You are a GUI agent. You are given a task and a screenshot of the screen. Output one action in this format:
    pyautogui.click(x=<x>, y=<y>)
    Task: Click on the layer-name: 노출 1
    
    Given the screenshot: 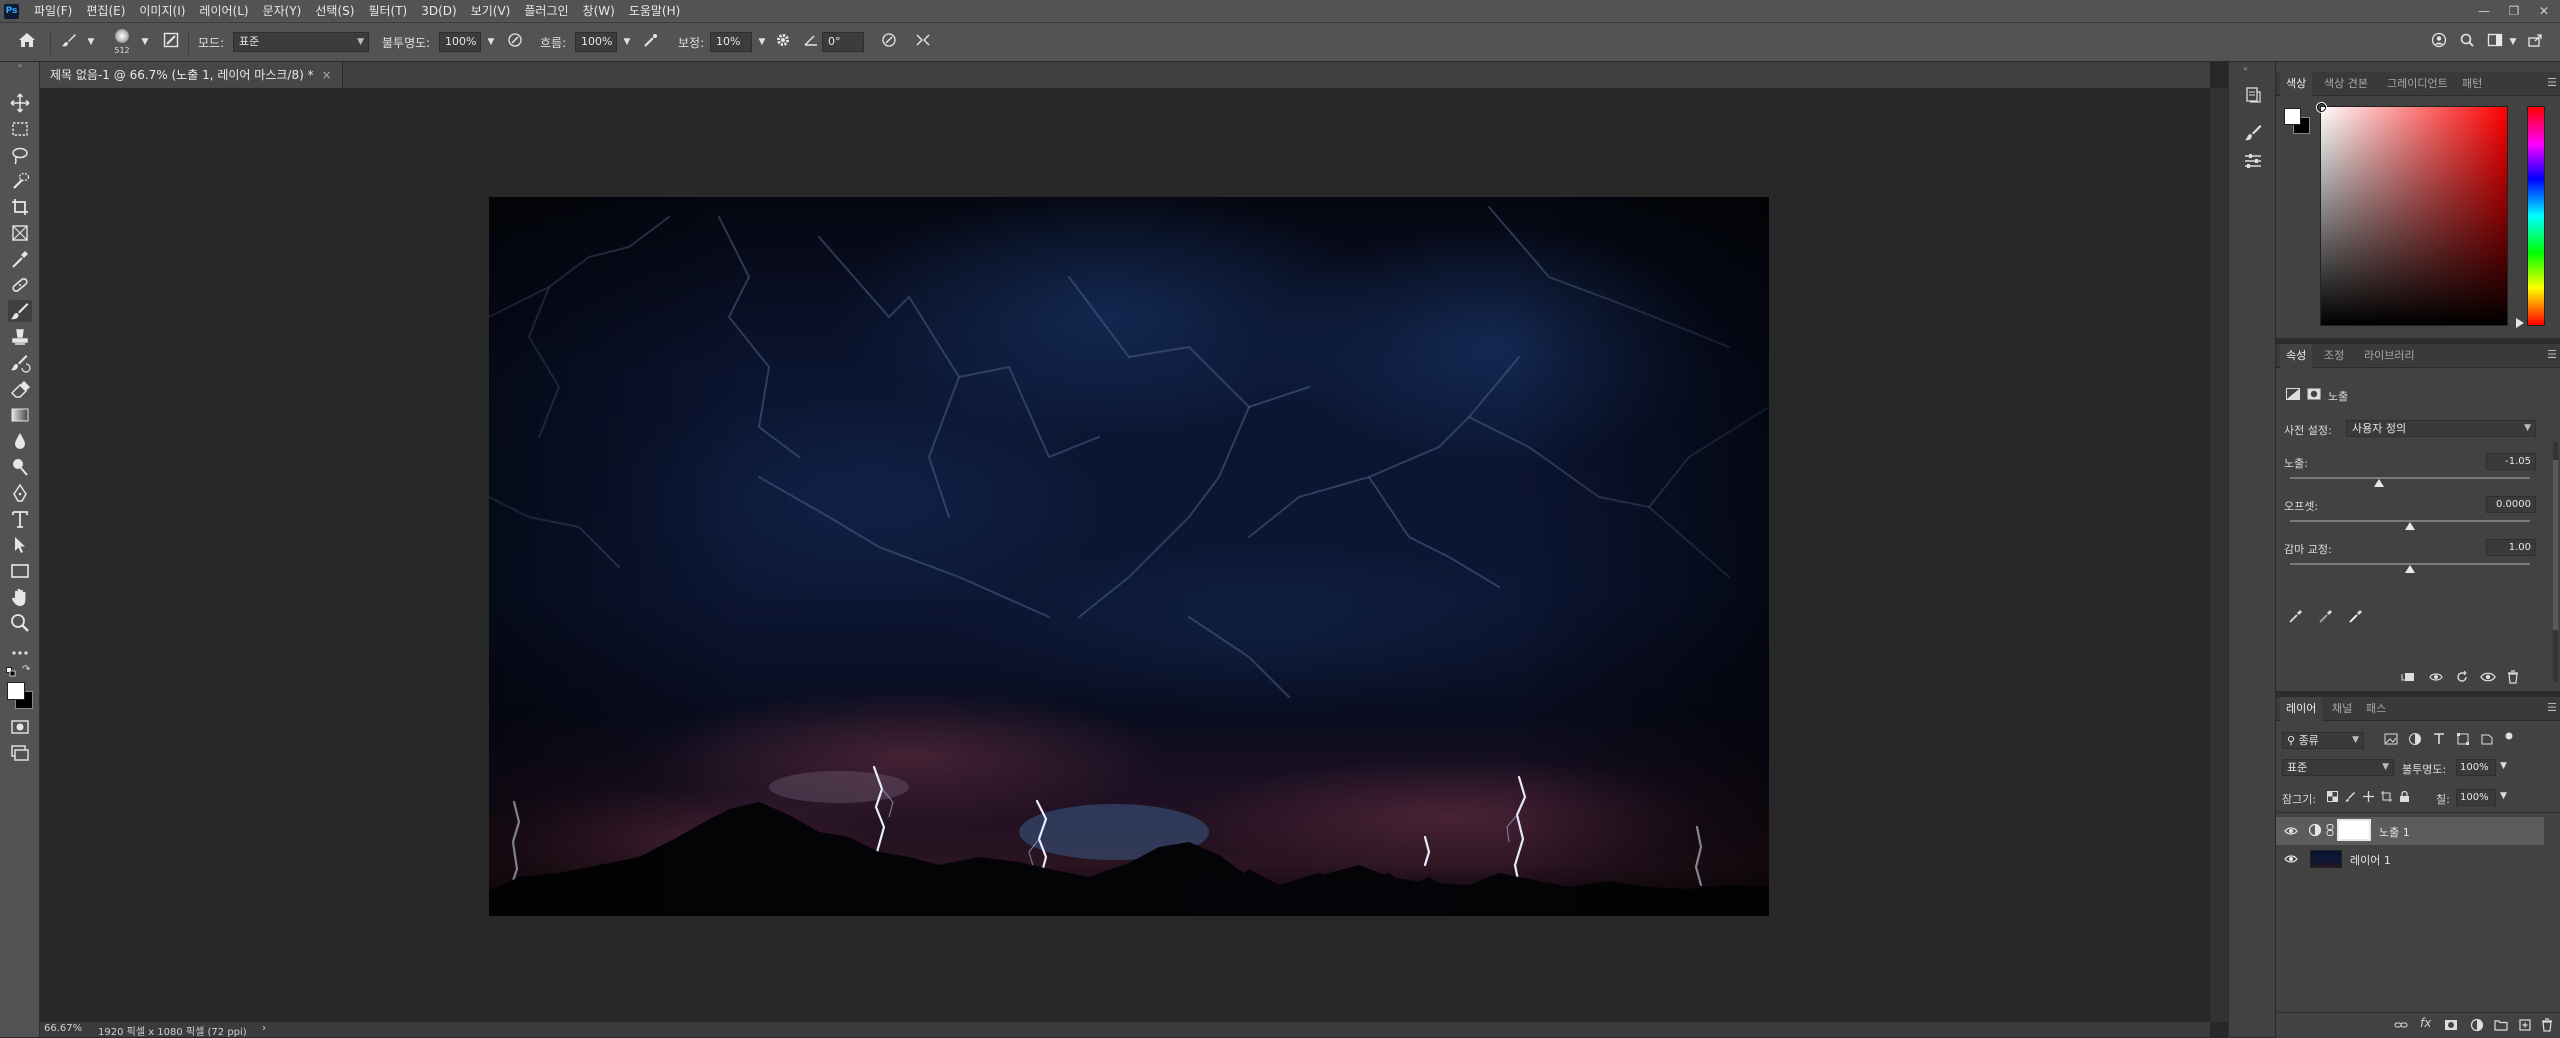 What is the action you would take?
    pyautogui.click(x=2394, y=832)
    